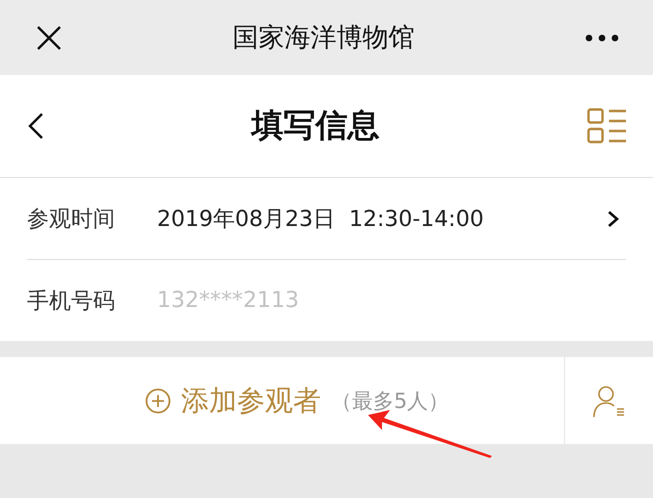 Image resolution: width=653 pixels, height=498 pixels. I want to click on chevron-icon, so click(613, 219).